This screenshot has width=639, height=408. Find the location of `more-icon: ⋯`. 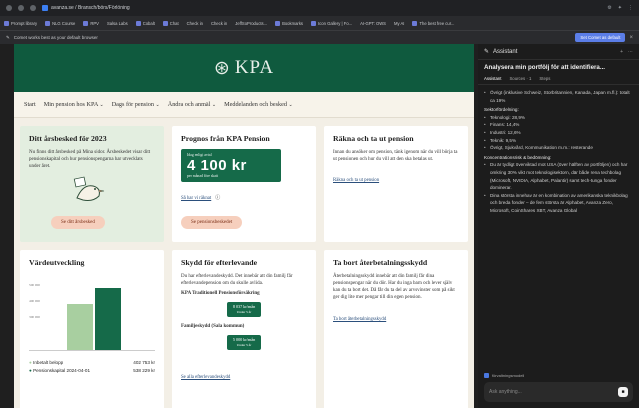

more-icon: ⋯ is located at coordinates (630, 52).